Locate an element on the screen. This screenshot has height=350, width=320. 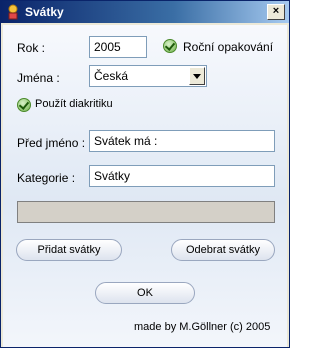
rok-input: 2005 is located at coordinates (118, 47).